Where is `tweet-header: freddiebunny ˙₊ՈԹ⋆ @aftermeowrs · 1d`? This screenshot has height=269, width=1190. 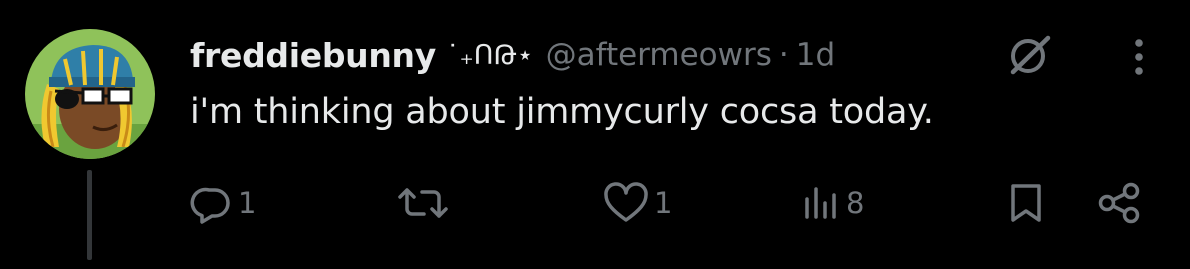 tweet-header: freddiebunny ˙₊ՈԹ⋆ @aftermeowrs · 1d is located at coordinates (512, 55).